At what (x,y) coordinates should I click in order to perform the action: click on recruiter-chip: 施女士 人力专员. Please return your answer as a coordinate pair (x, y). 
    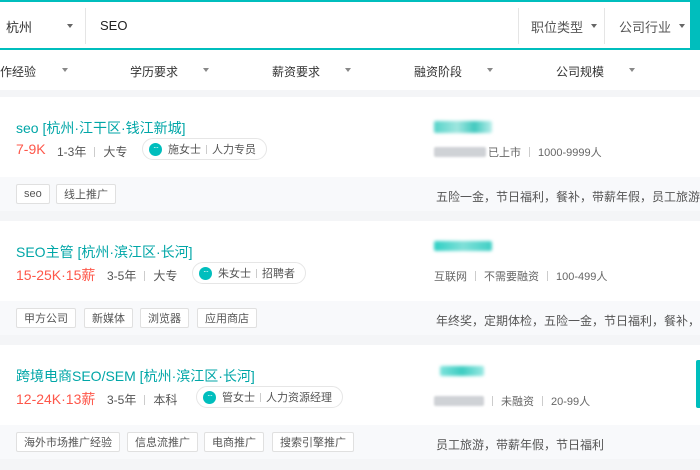
    Looking at the image, I should click on (204, 149).